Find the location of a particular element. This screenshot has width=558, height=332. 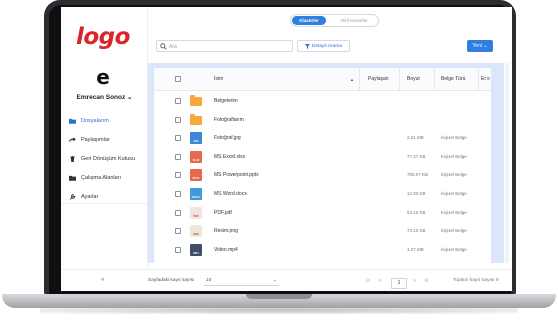

file-size: 2.21 MB is located at coordinates (415, 138).